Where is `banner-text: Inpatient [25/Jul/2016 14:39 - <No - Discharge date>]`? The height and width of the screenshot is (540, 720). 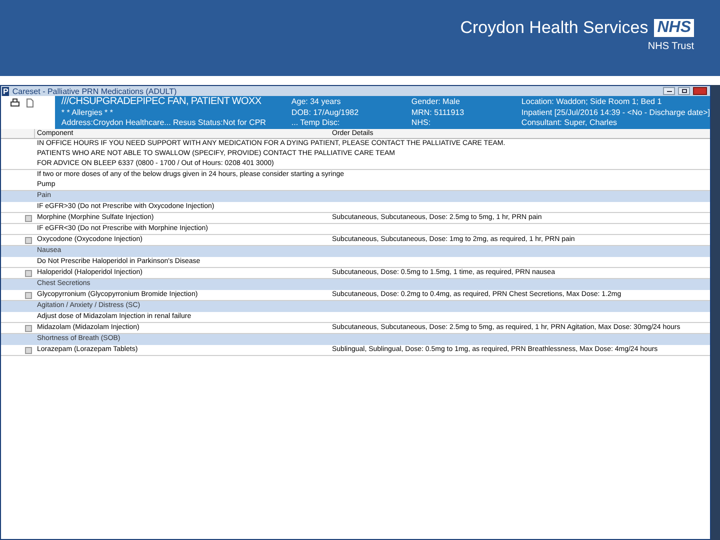
banner-text: Inpatient [25/Jul/2016 14:39 - <No - Discharge date>] is located at coordinates (615, 113).